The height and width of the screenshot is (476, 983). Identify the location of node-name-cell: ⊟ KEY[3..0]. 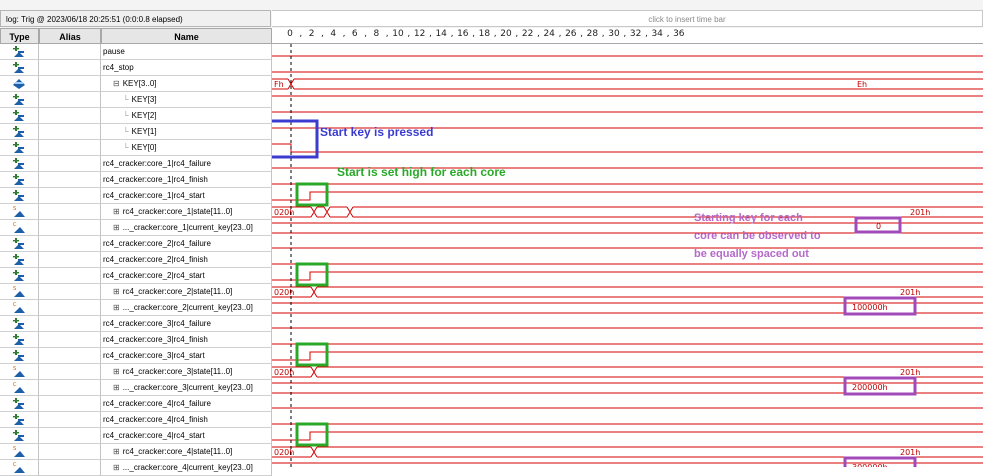
(186, 84).